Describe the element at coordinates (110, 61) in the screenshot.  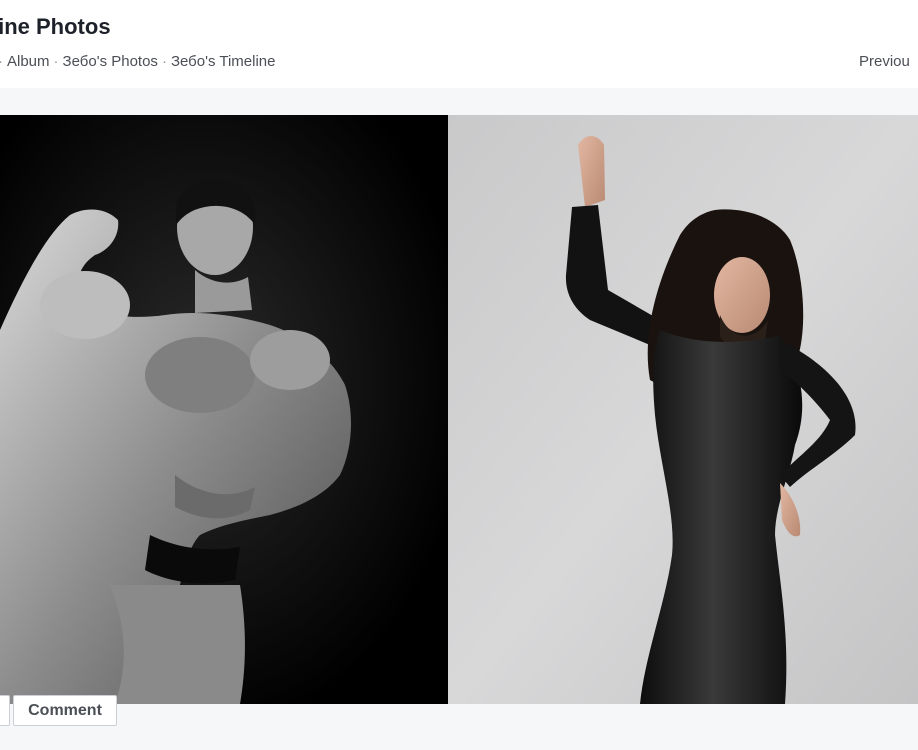
I see `breadcrumb-photos-link: Зебо's Photos` at that location.